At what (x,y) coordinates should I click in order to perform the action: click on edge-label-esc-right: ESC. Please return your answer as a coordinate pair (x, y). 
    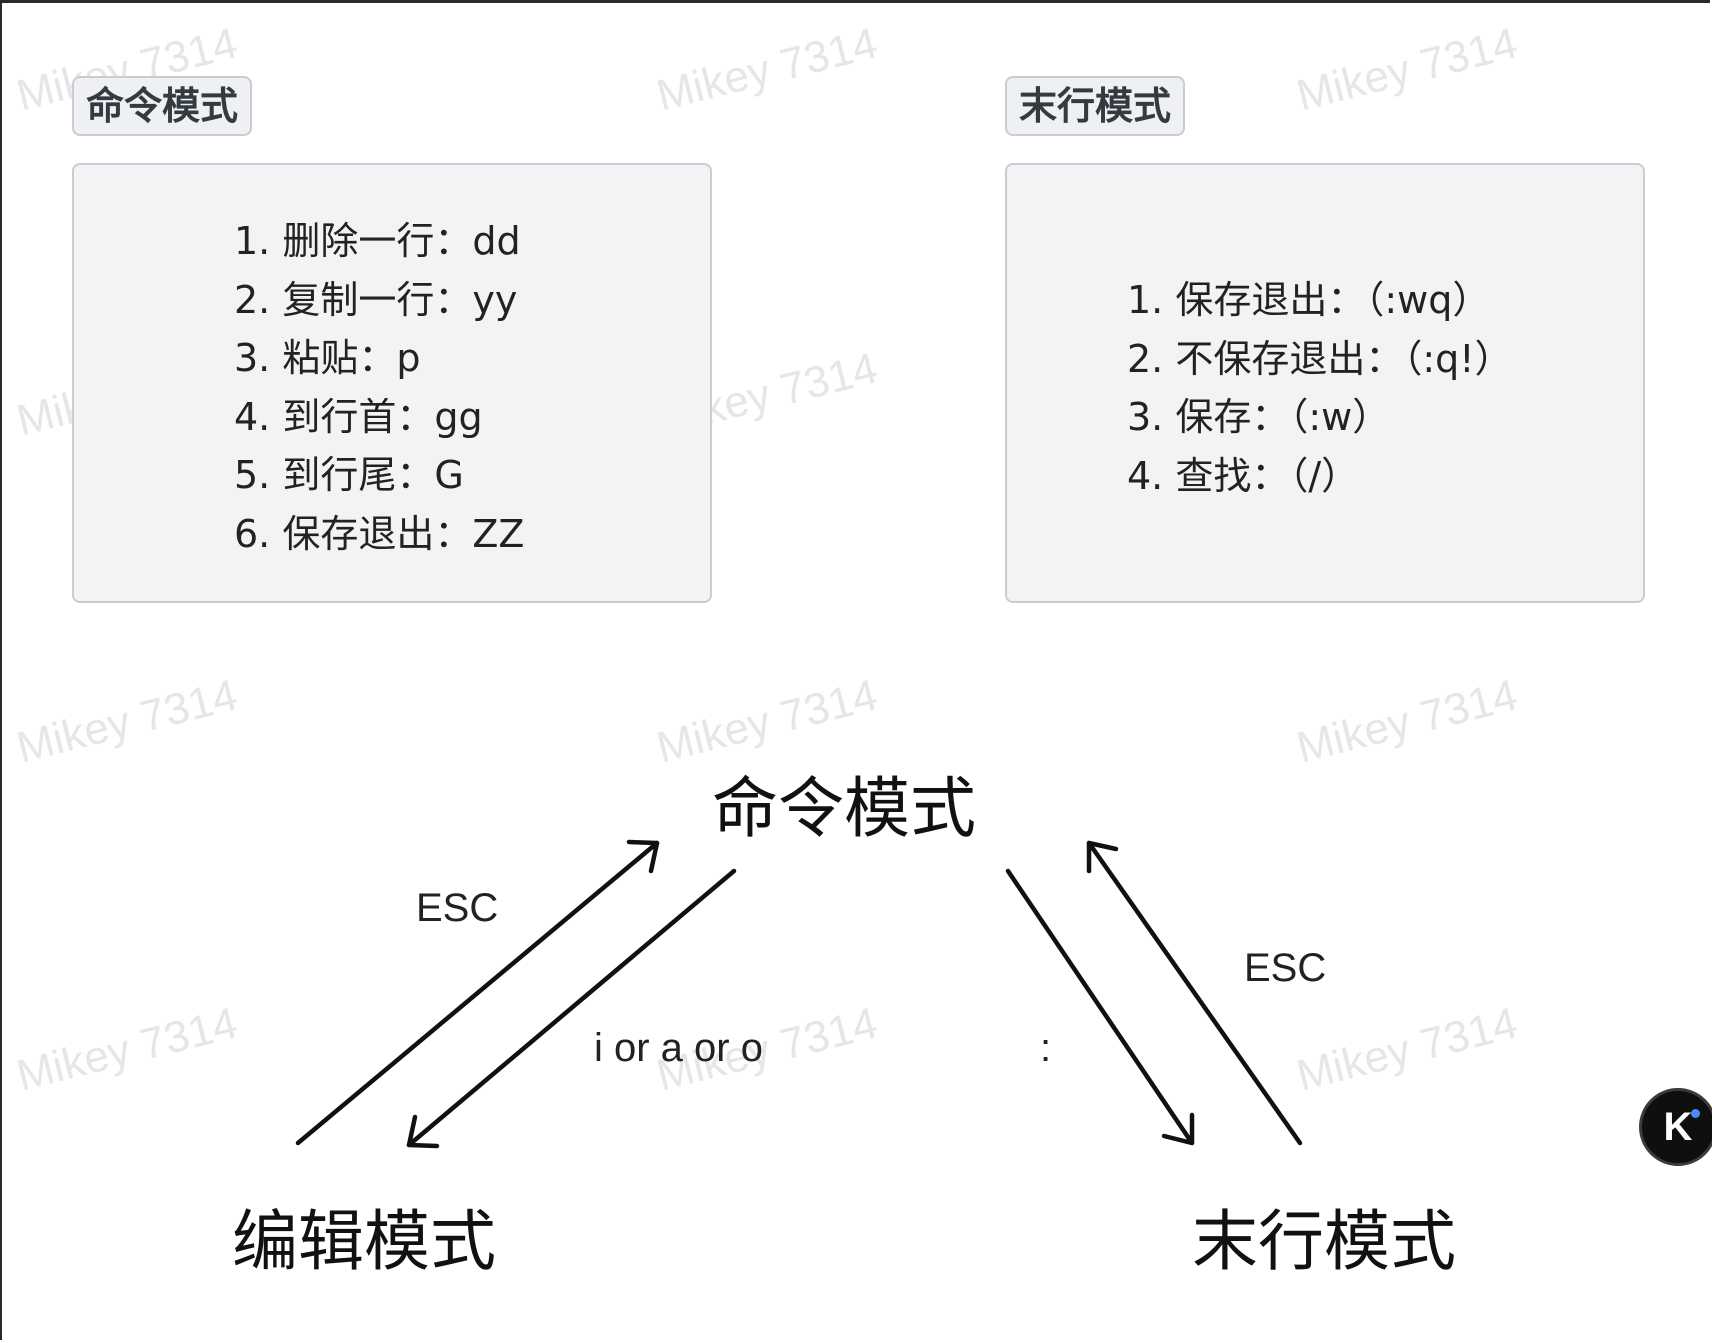
    Looking at the image, I should click on (1285, 968).